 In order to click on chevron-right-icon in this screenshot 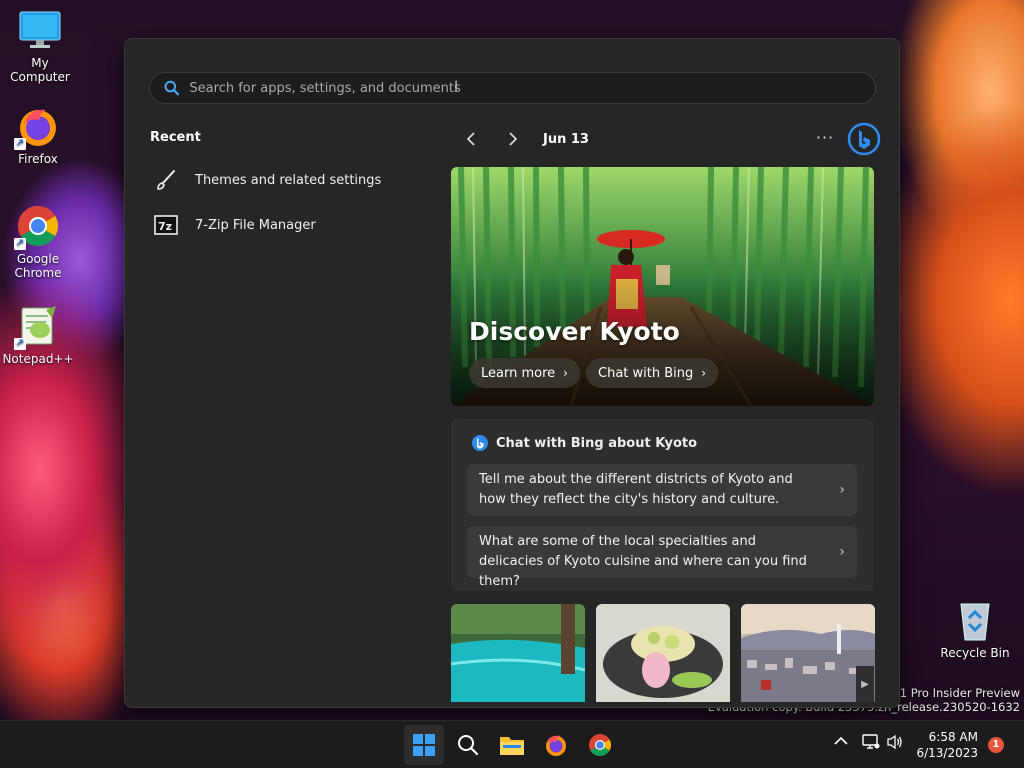, I will do `click(513, 139)`.